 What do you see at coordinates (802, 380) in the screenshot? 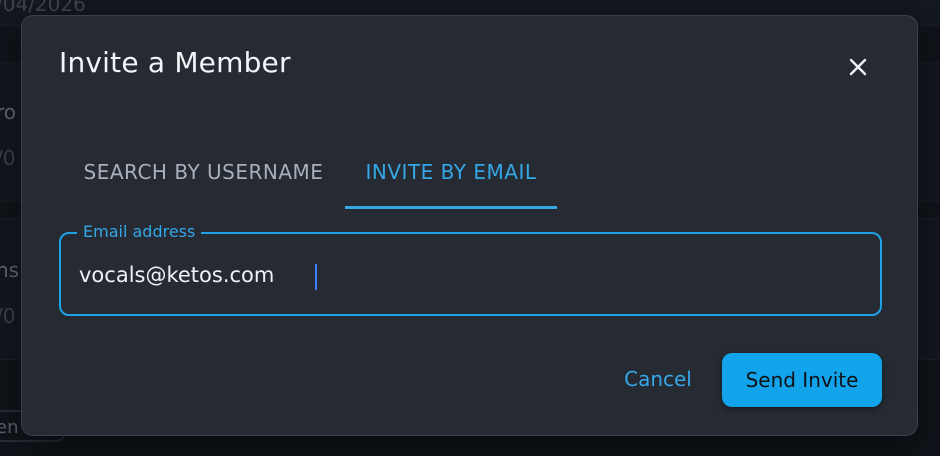
I see `send-invite-button: Send Invite` at bounding box center [802, 380].